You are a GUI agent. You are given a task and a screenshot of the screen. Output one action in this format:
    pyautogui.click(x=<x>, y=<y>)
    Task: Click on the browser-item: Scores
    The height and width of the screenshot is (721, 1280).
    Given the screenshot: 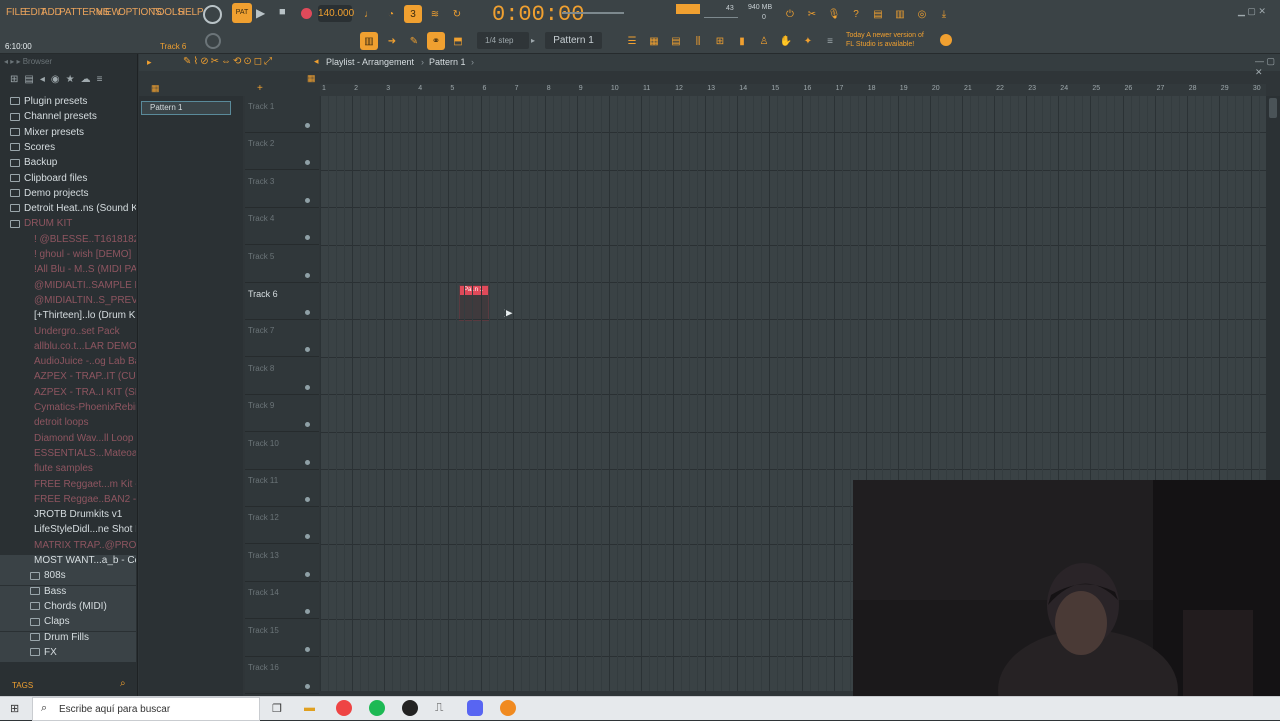 What is the action you would take?
    pyautogui.click(x=68, y=149)
    